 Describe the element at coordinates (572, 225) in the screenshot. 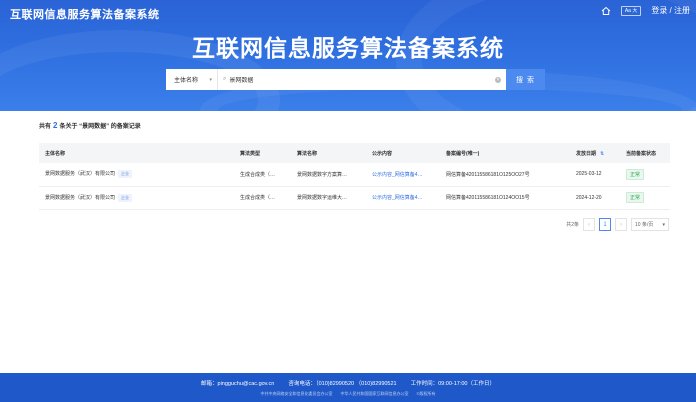

I see `pagination-total: 共2条` at that location.